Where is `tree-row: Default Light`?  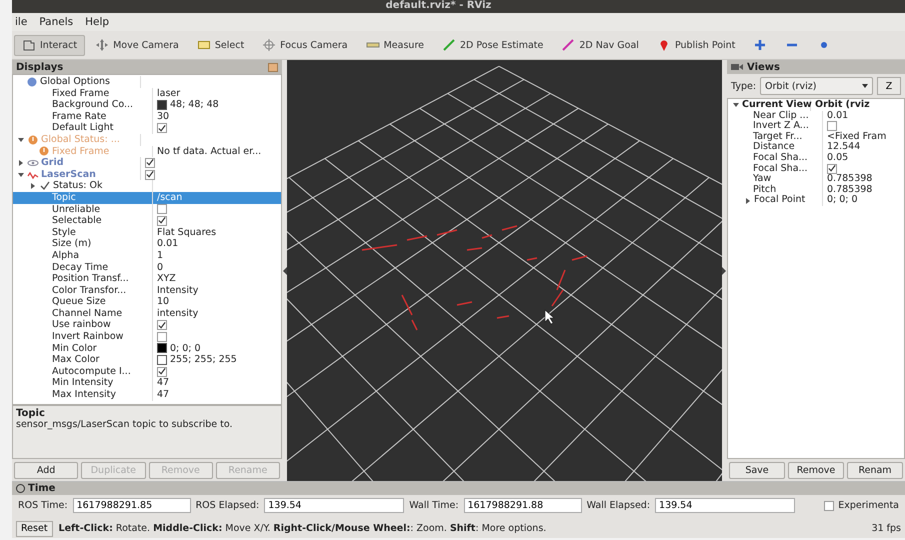 tree-row: Default Light is located at coordinates (147, 128).